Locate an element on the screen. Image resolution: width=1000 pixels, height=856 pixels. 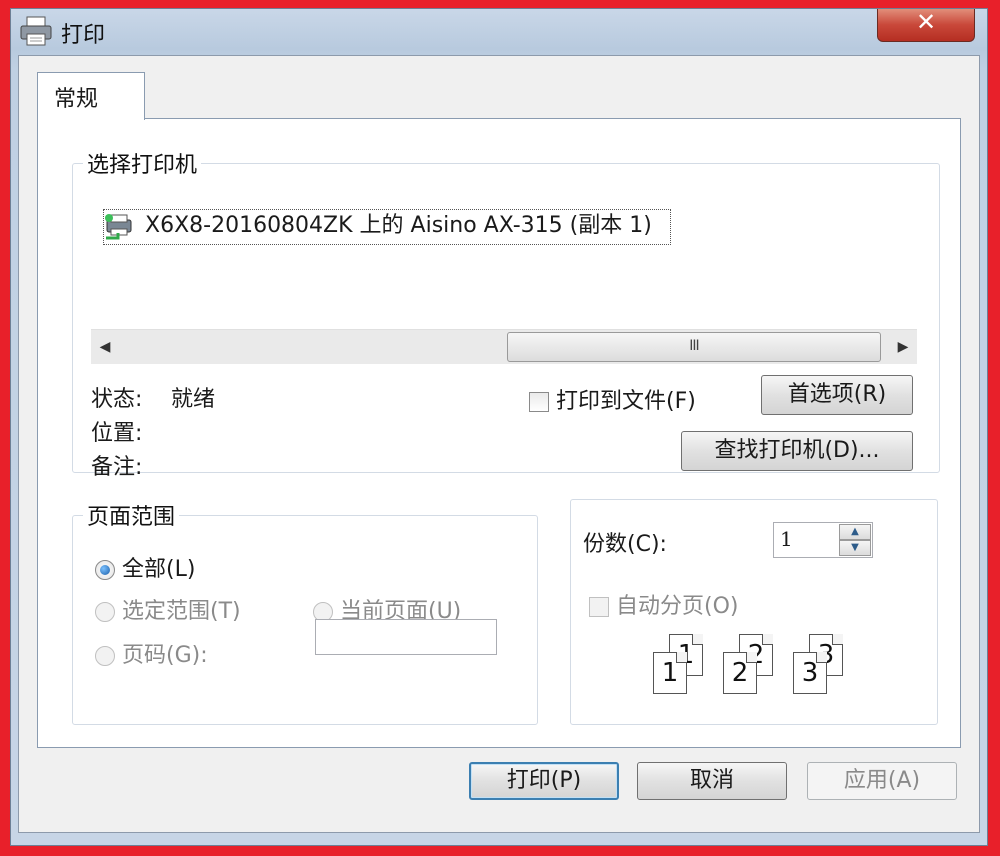
copies-value: 1 is located at coordinates (786, 539).